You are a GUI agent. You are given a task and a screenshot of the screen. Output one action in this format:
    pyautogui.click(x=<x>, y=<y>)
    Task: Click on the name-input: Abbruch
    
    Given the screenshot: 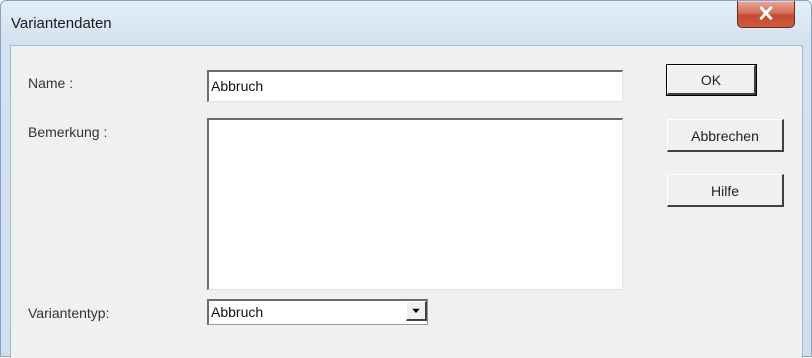 What is the action you would take?
    pyautogui.click(x=415, y=86)
    